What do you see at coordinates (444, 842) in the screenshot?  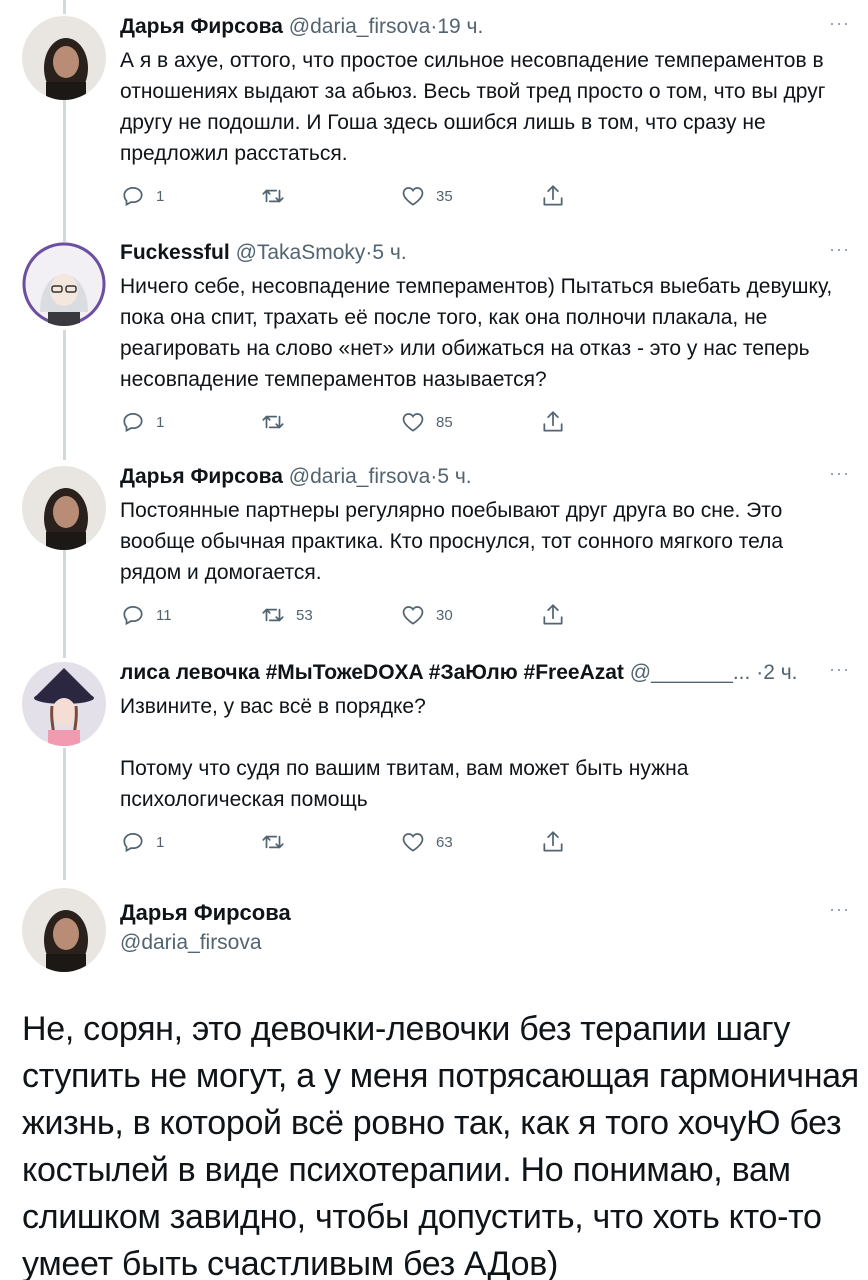 I see `like-count: 63` at bounding box center [444, 842].